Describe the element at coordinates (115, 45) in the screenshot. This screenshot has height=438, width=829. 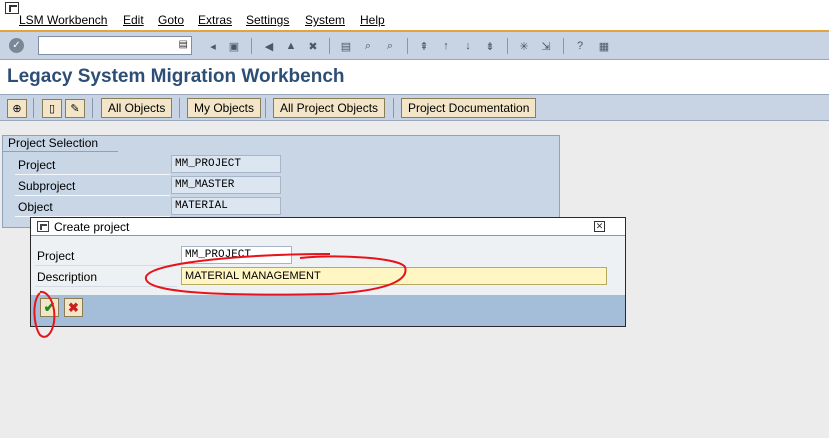
I see `command-field: ▤` at that location.